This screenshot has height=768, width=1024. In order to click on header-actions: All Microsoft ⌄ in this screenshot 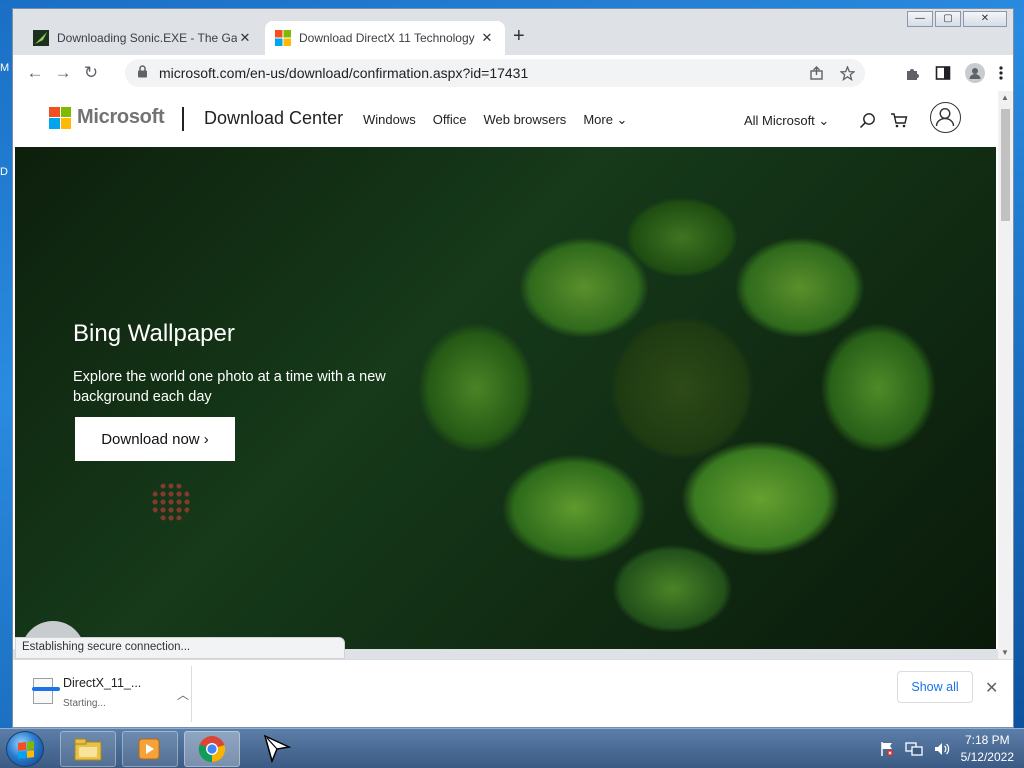, I will do `click(826, 120)`.